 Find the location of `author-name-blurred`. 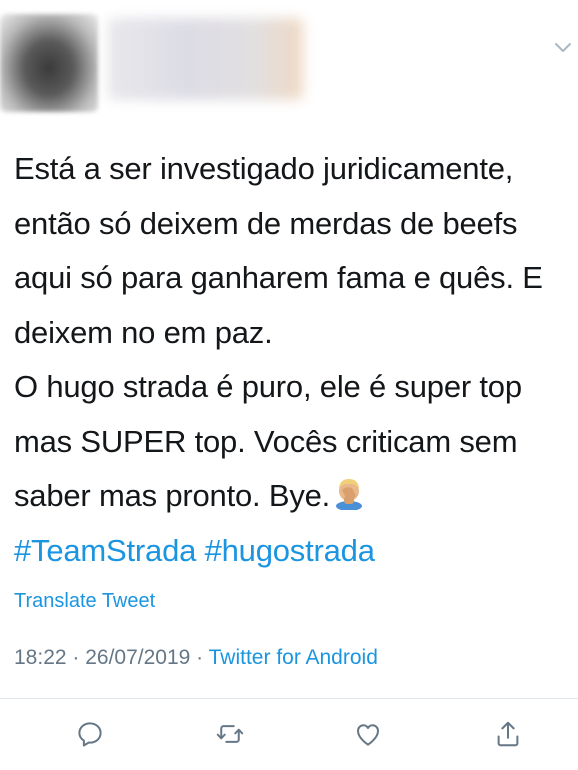

author-name-blurred is located at coordinates (205, 59).